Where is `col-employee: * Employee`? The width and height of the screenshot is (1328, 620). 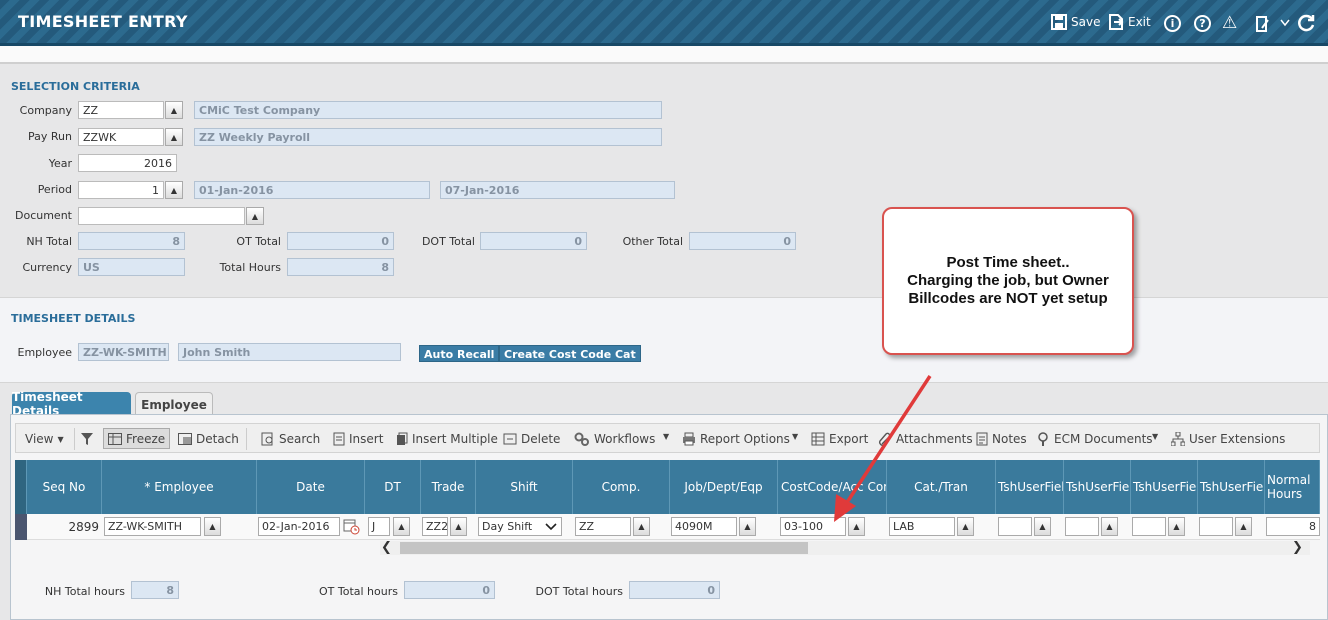 col-employee: * Employee is located at coordinates (179, 487).